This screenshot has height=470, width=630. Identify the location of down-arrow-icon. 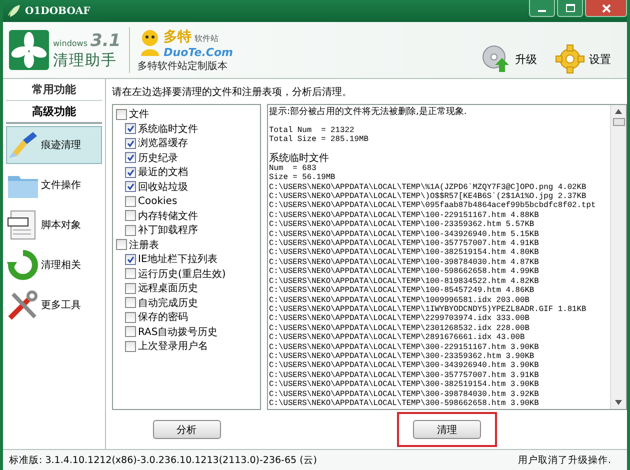
(618, 402).